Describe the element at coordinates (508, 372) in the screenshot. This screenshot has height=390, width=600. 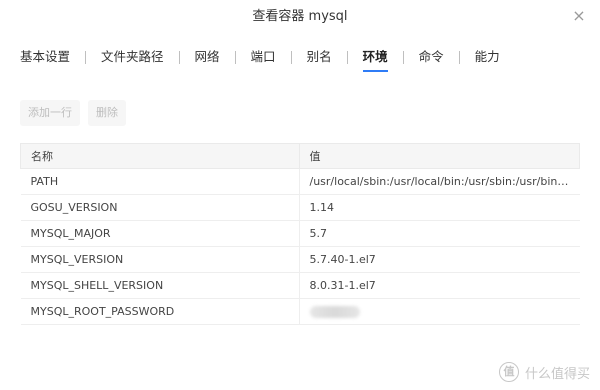
I see `smzdm-logo-icon: 值` at that location.